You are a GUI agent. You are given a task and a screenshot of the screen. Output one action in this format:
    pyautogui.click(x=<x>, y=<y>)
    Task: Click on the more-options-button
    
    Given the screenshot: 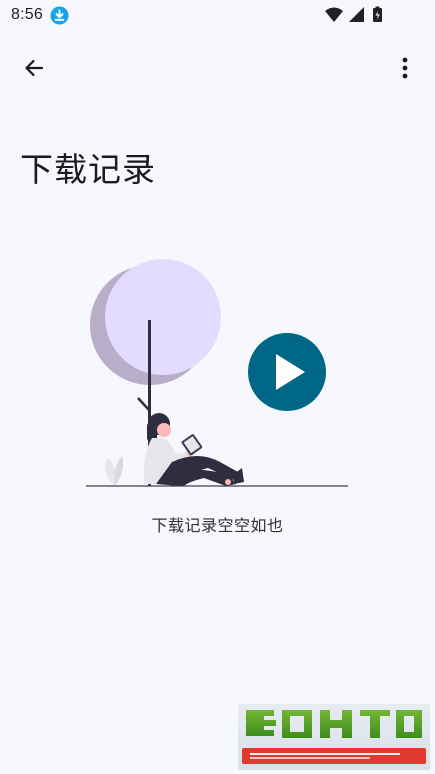 What is the action you would take?
    pyautogui.click(x=405, y=68)
    